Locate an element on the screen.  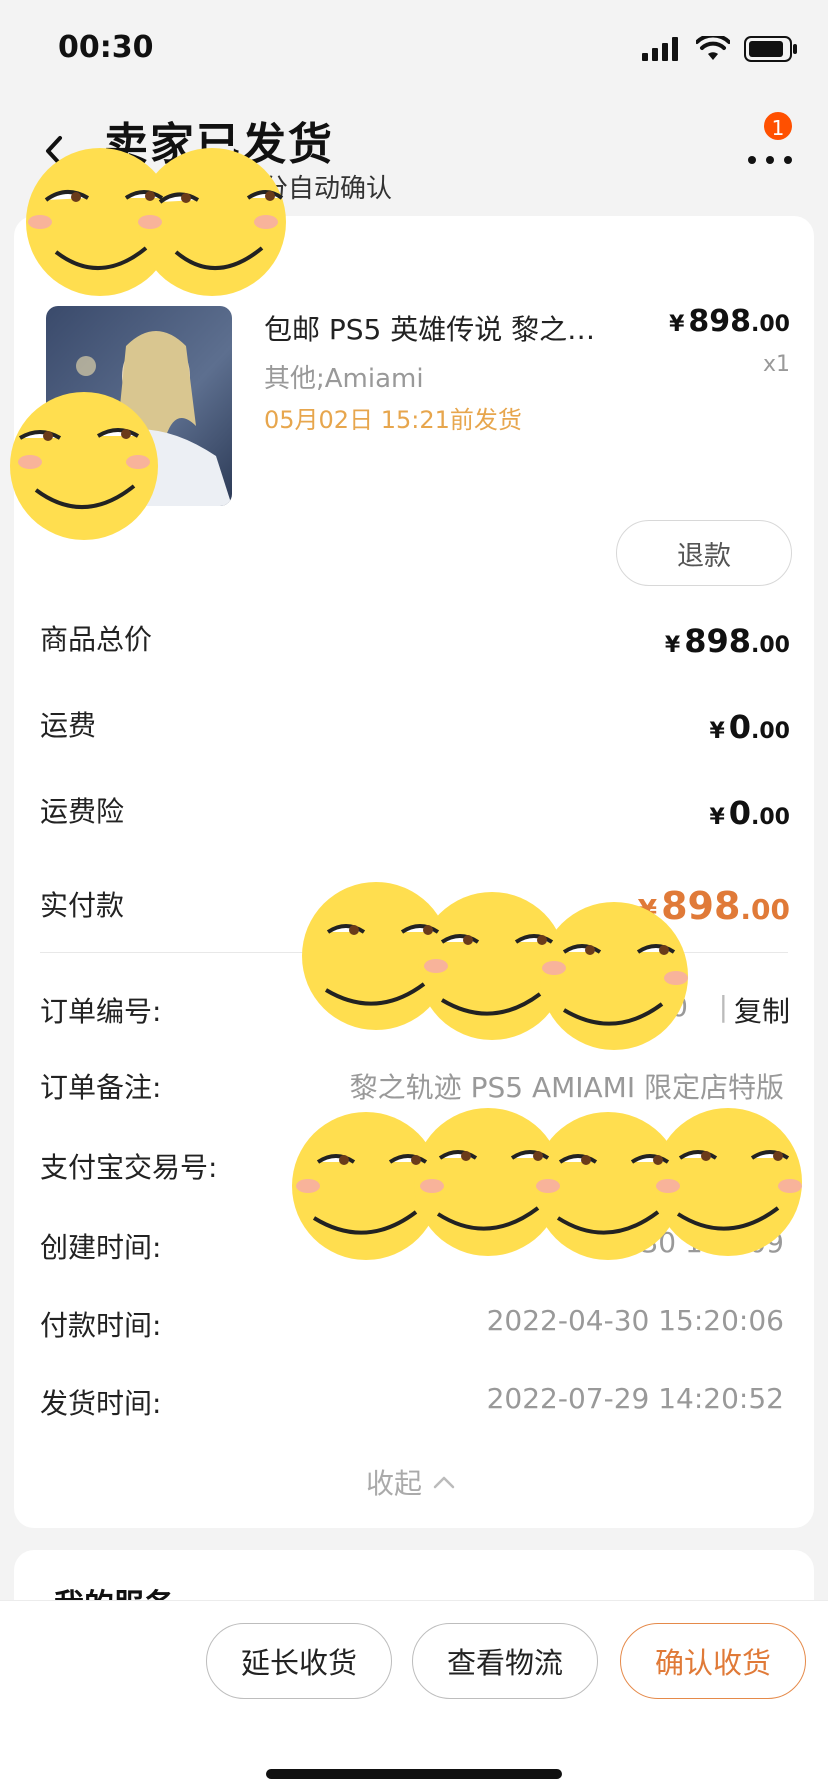
paid-time-value: 2022-04-30 15:20:06 is located at coordinates (635, 1320).